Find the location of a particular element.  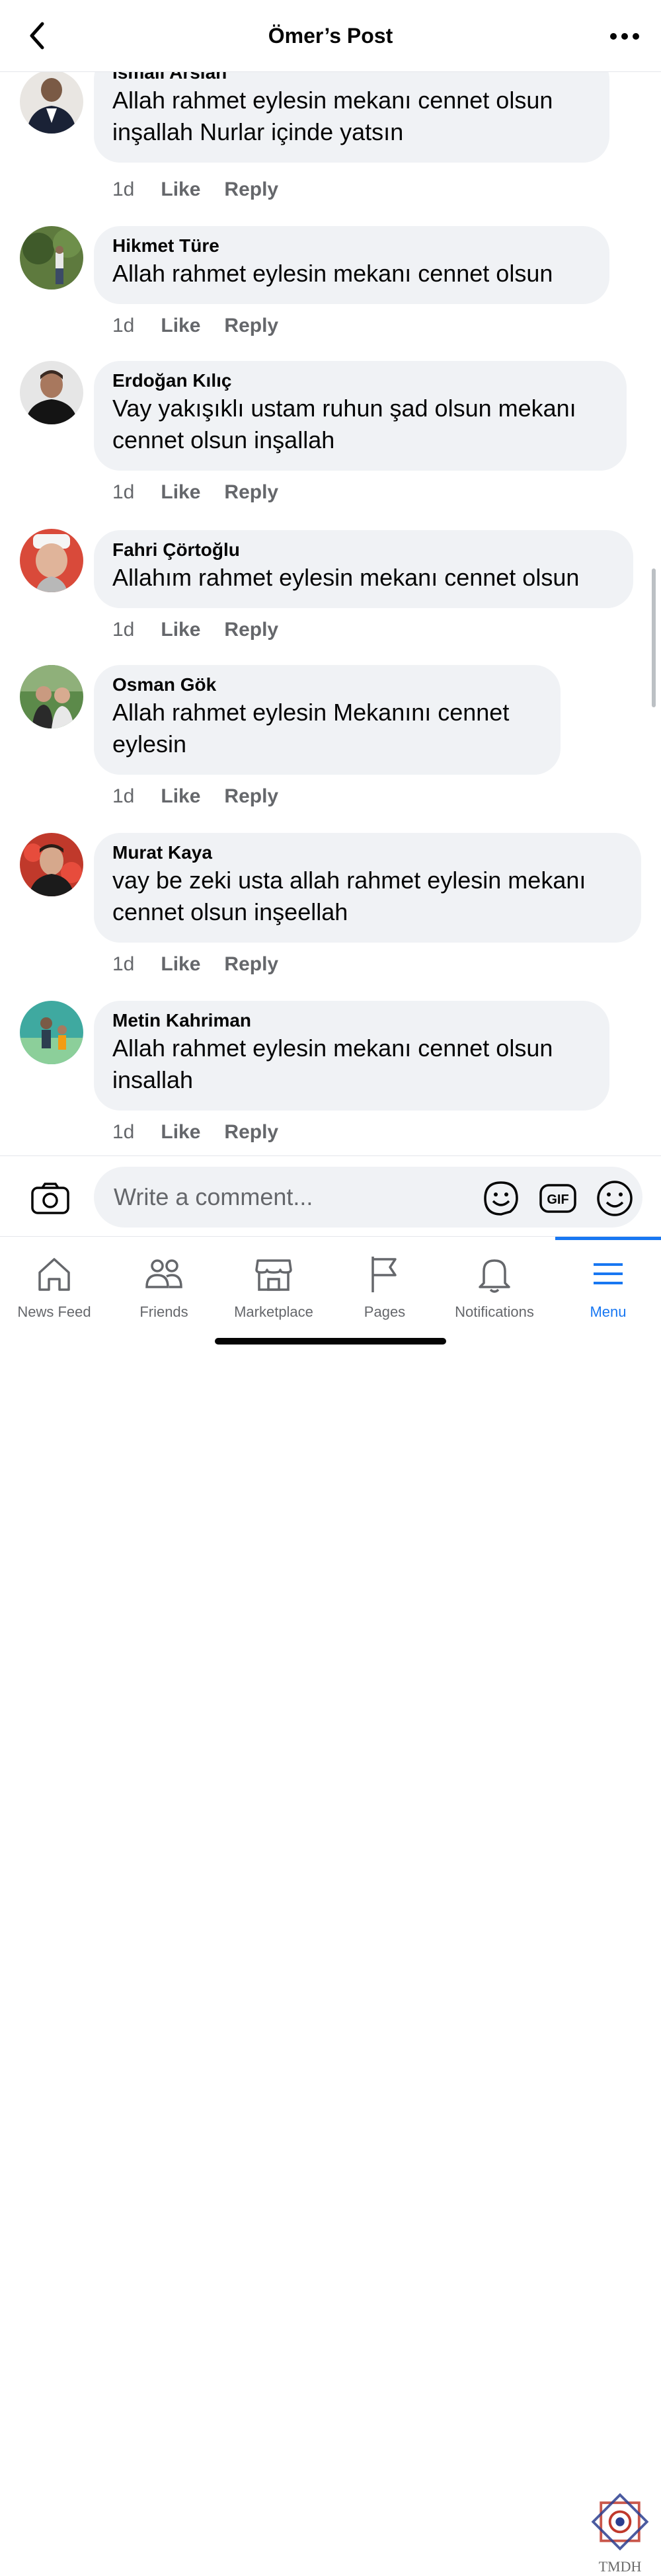

watermark-logo: TMDH is located at coordinates (620, 2533).